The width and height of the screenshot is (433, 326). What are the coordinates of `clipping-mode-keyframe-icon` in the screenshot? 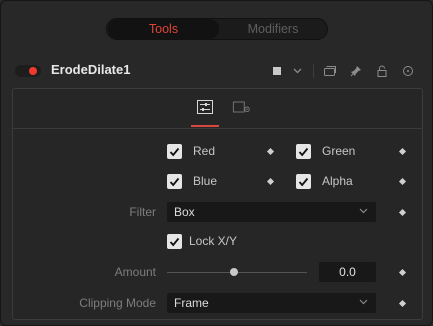 It's located at (402, 303).